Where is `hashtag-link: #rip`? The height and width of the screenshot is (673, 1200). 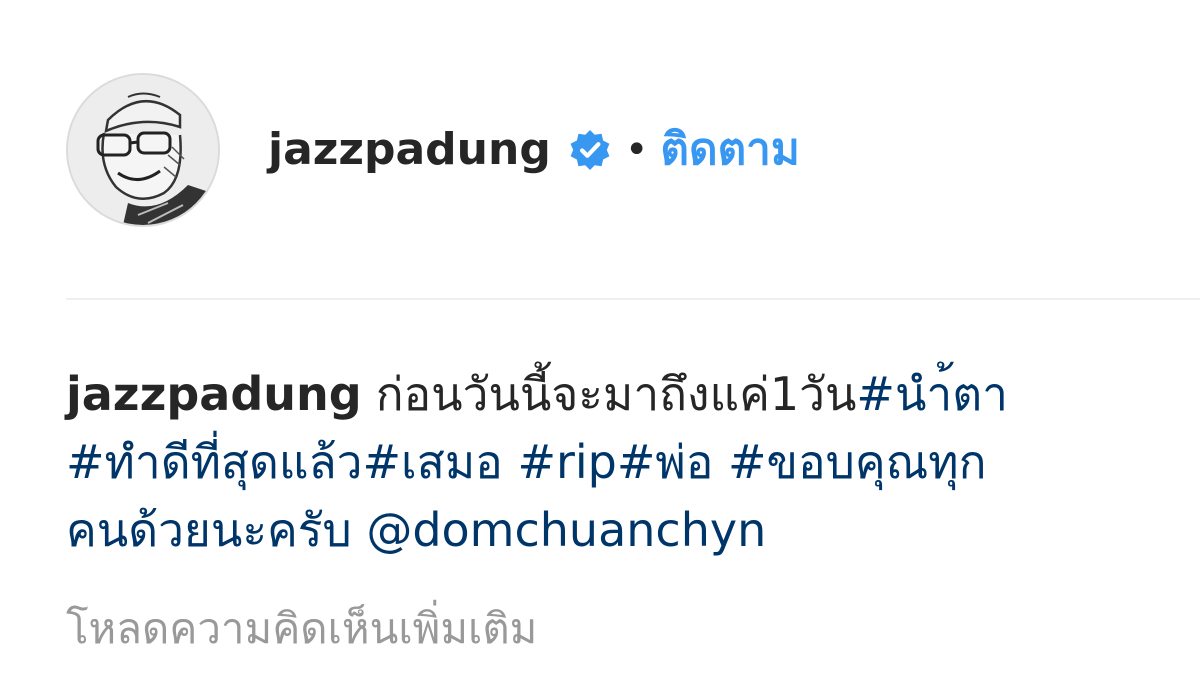 hashtag-link: #rip is located at coordinates (566, 462).